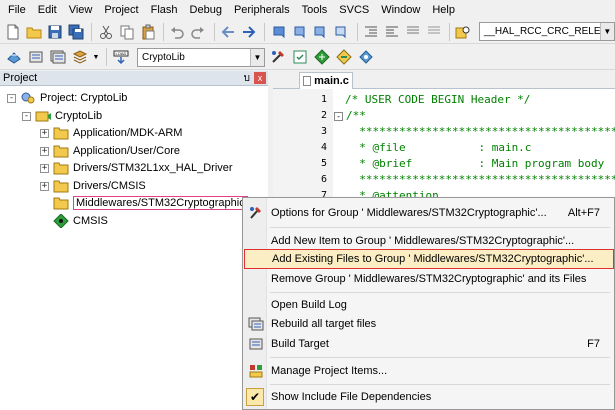  Describe the element at coordinates (13, 32) in the screenshot. I see `new-file-icon` at that location.